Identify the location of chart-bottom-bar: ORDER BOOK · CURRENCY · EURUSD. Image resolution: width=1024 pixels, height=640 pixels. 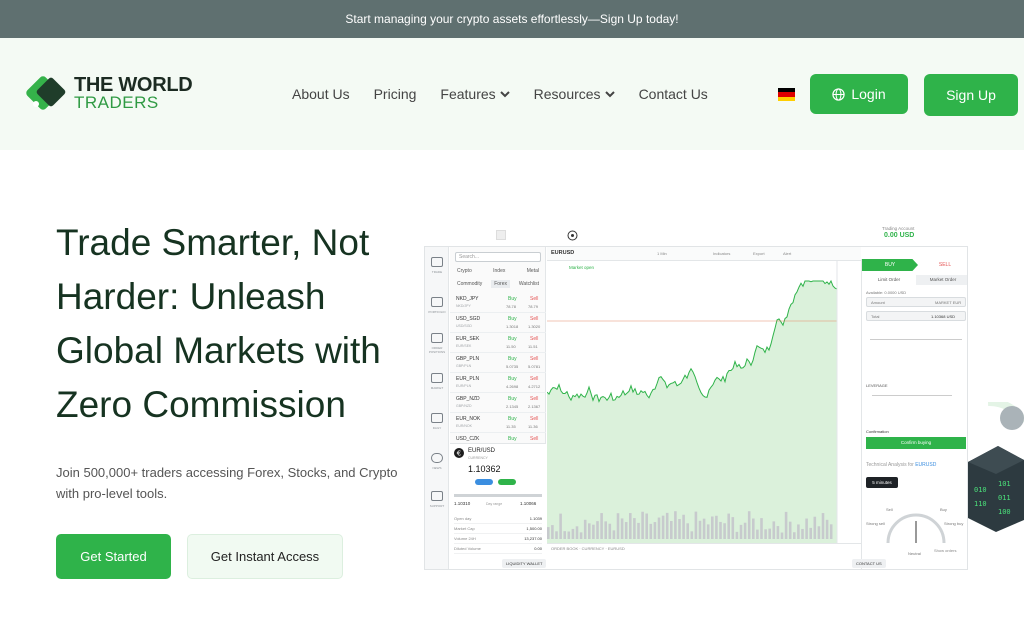
(704, 548).